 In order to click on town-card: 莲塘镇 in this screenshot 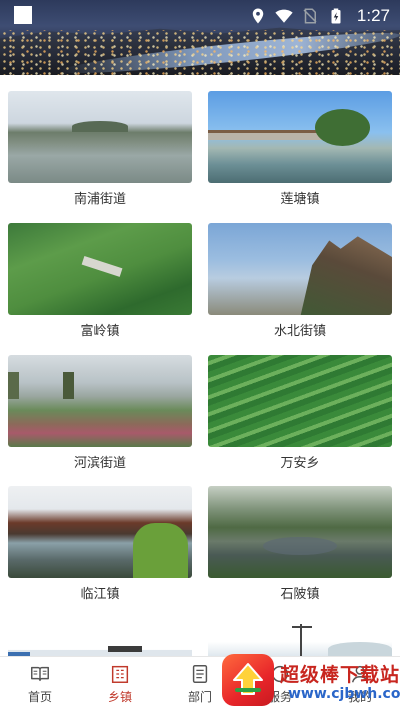, I will do `click(300, 152)`.